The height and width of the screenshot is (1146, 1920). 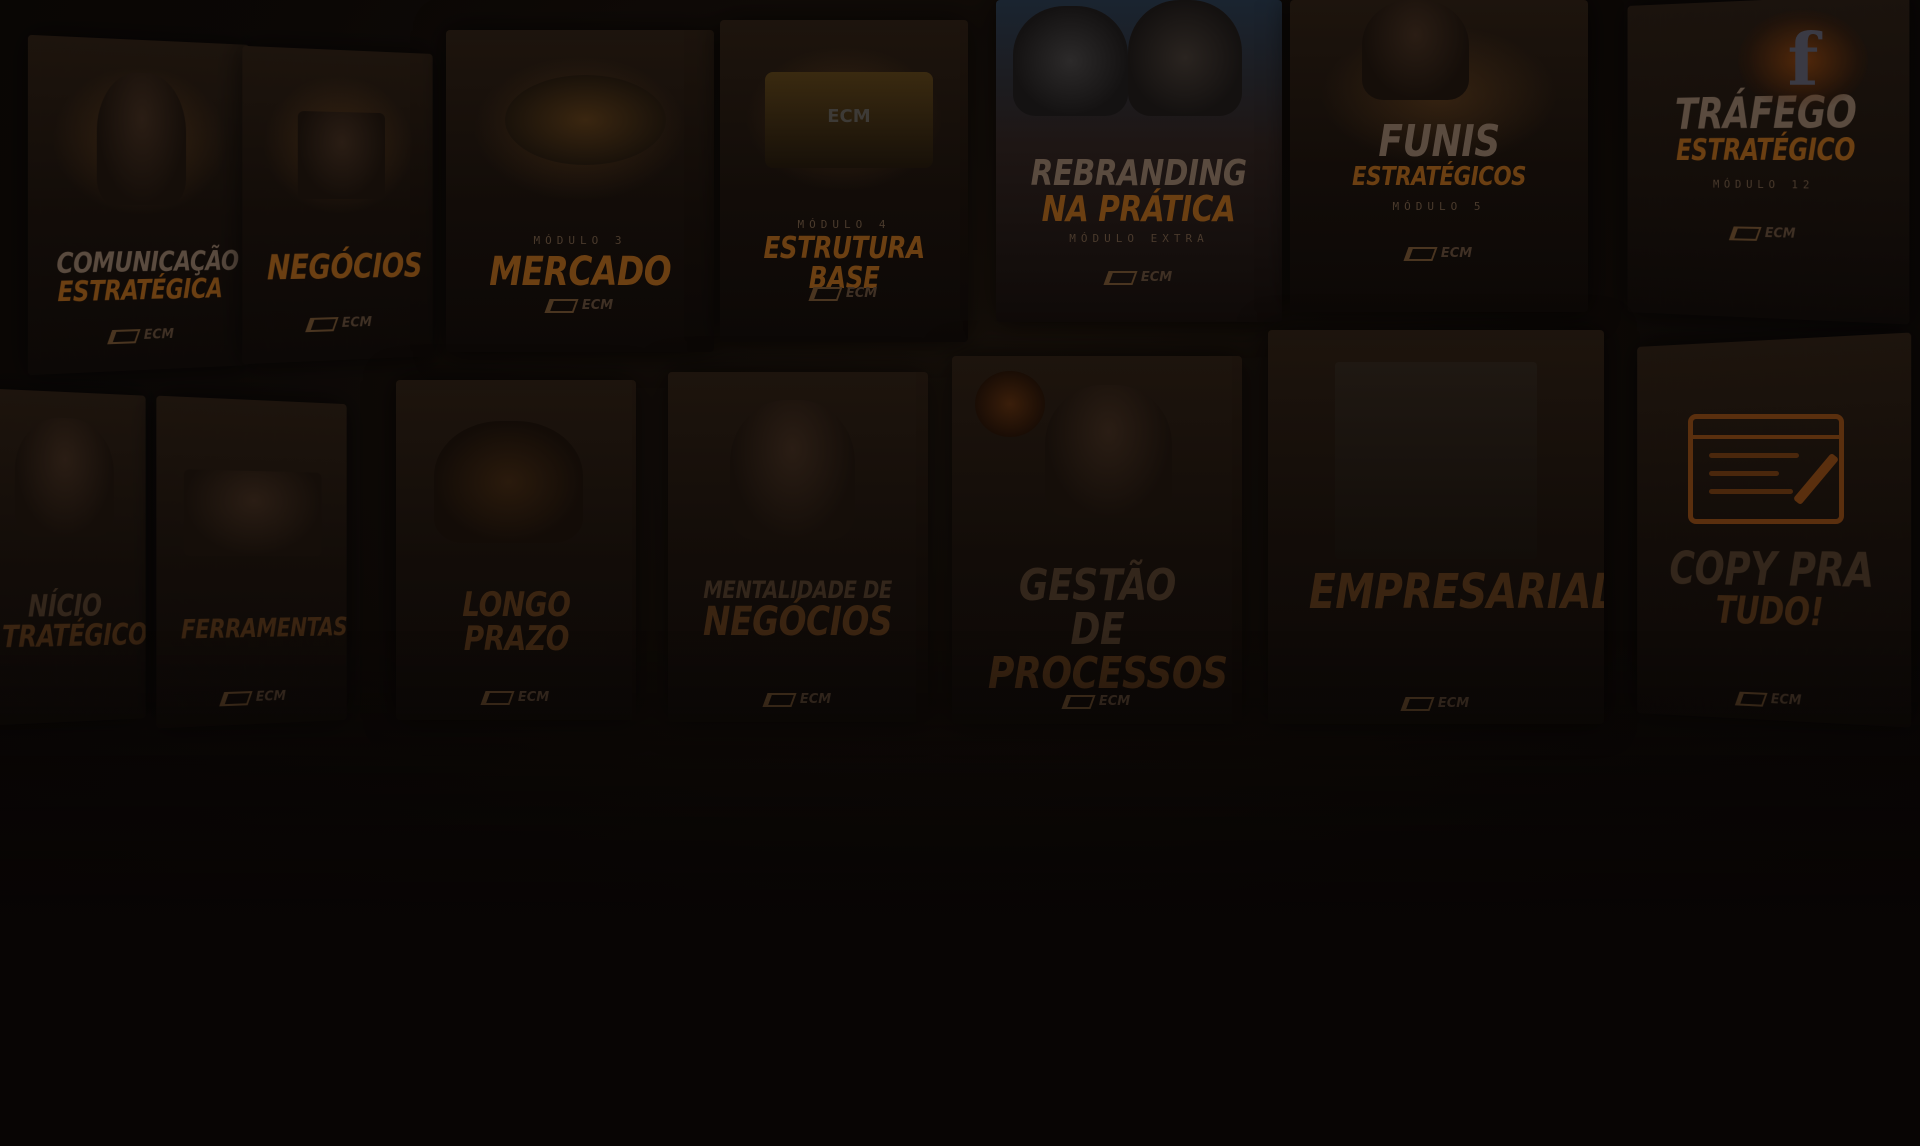 I want to click on module-card-copy-pra-tudo: COPY PRA TUDO! ECM, so click(x=1774, y=530).